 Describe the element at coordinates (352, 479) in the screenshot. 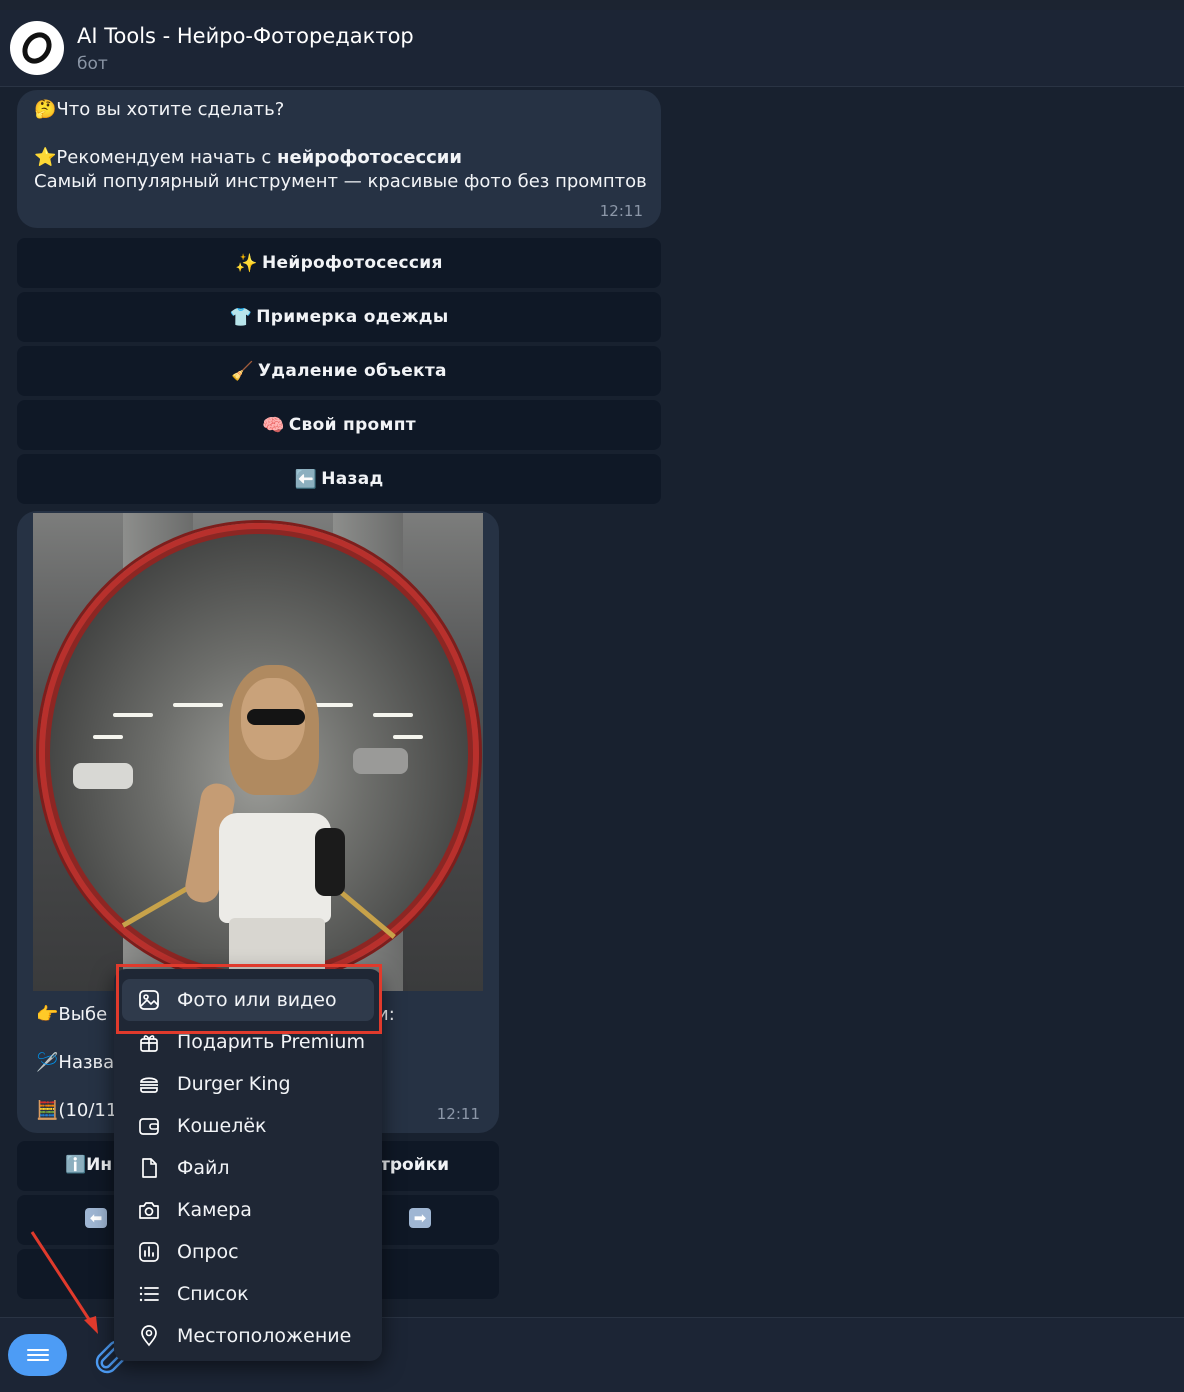

I see `keyboard-button-label: Назад` at that location.